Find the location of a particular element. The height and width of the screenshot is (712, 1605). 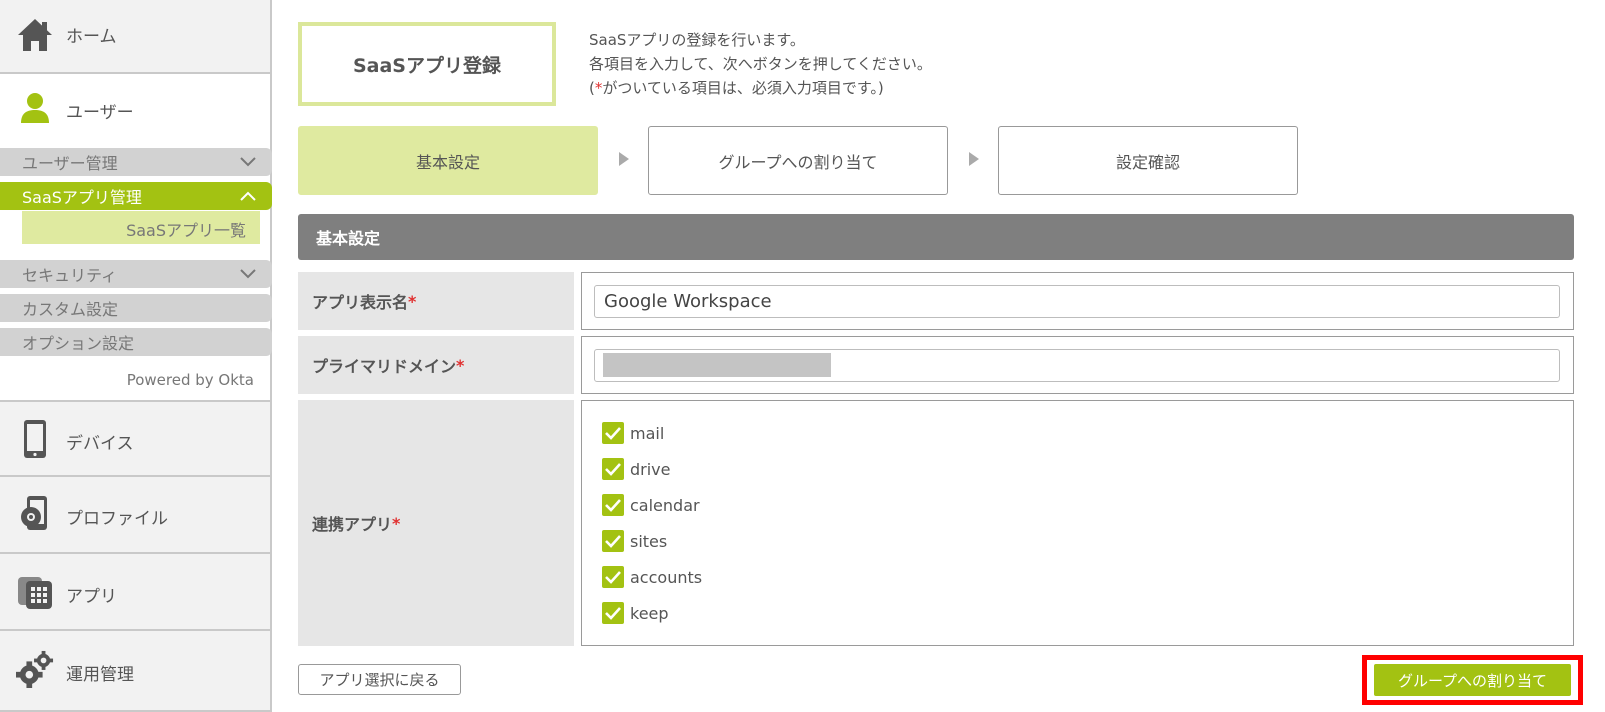

primary-domain-cell is located at coordinates (1077, 365).